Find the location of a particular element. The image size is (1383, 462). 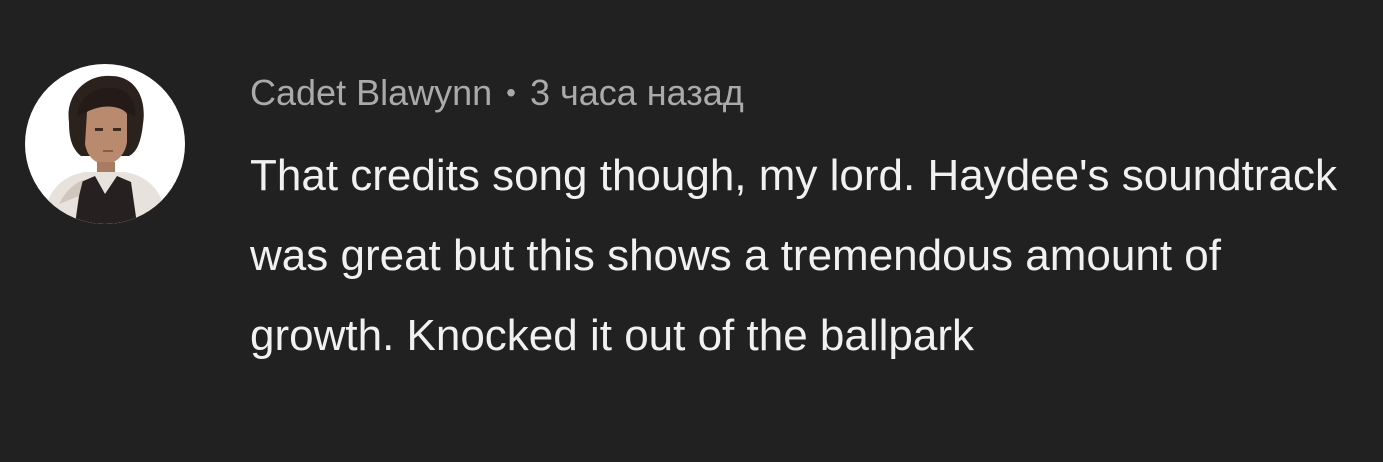

avatar is located at coordinates (105, 144).